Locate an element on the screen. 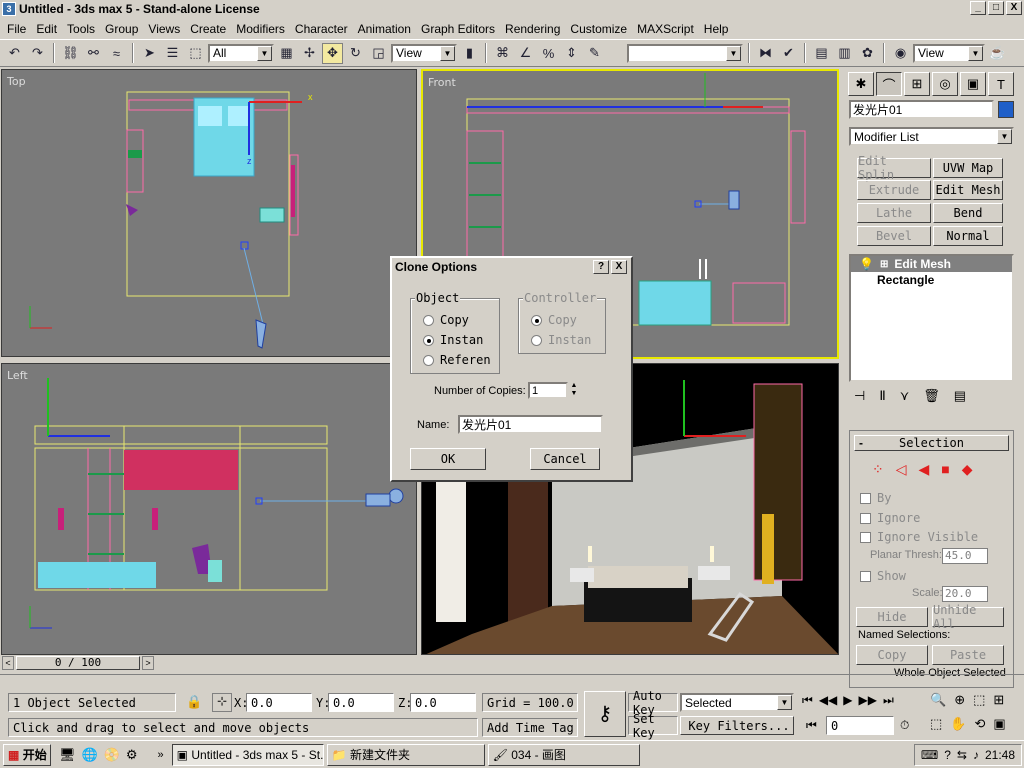 The image size is (1024, 768). current-frame-field: 0 is located at coordinates (860, 725).